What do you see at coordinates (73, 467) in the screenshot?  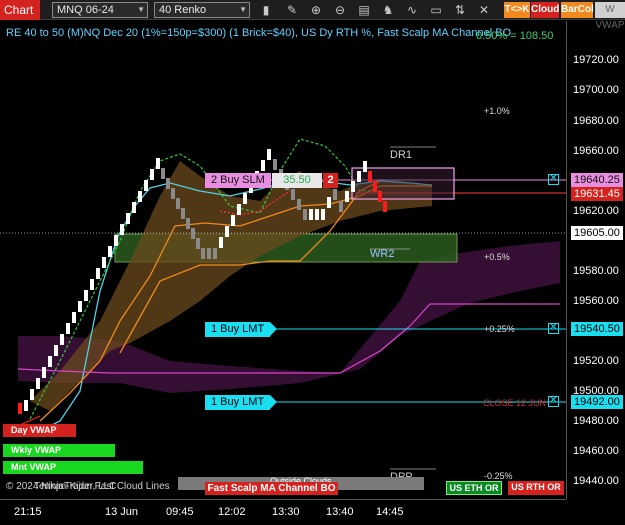 I see `monthly-vwap-tag: Mnt VWAP` at bounding box center [73, 467].